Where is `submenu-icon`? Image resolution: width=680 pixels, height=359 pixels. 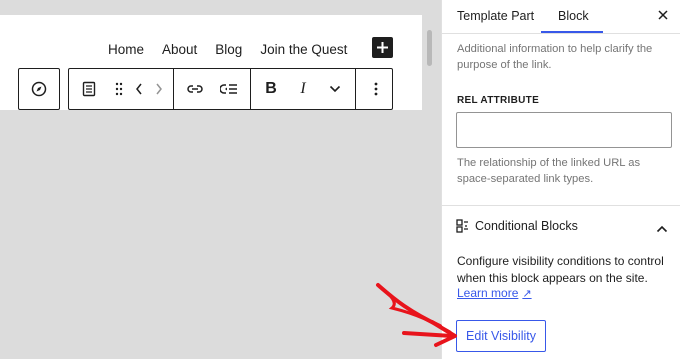
submenu-icon is located at coordinates (228, 89).